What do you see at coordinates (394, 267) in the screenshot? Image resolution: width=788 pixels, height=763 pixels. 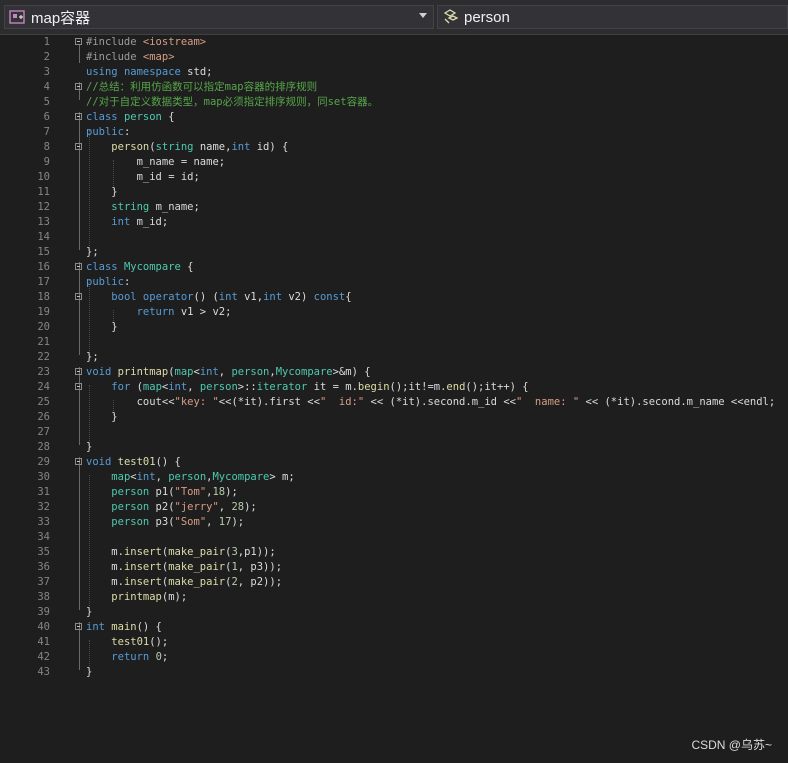 I see `code-line: 16 class Mycompare {` at bounding box center [394, 267].